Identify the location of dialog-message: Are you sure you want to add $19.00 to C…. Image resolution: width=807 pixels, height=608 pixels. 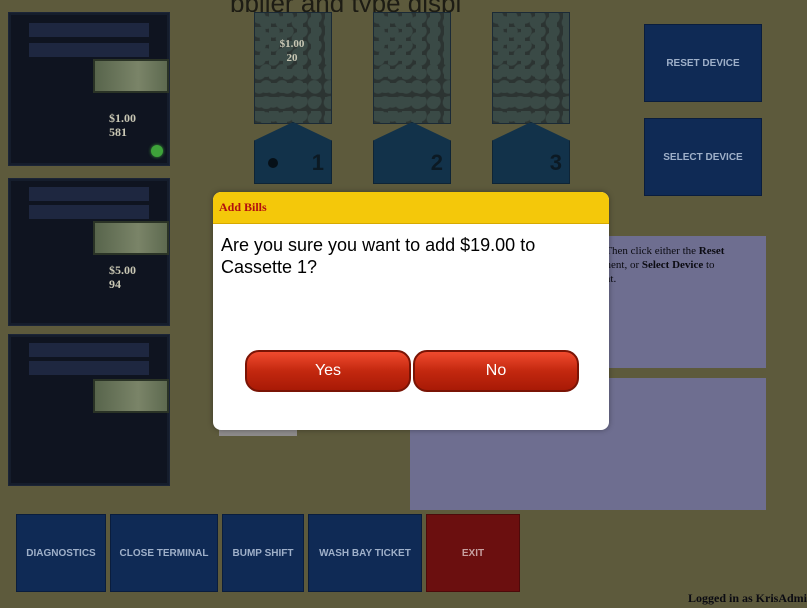
(378, 256).